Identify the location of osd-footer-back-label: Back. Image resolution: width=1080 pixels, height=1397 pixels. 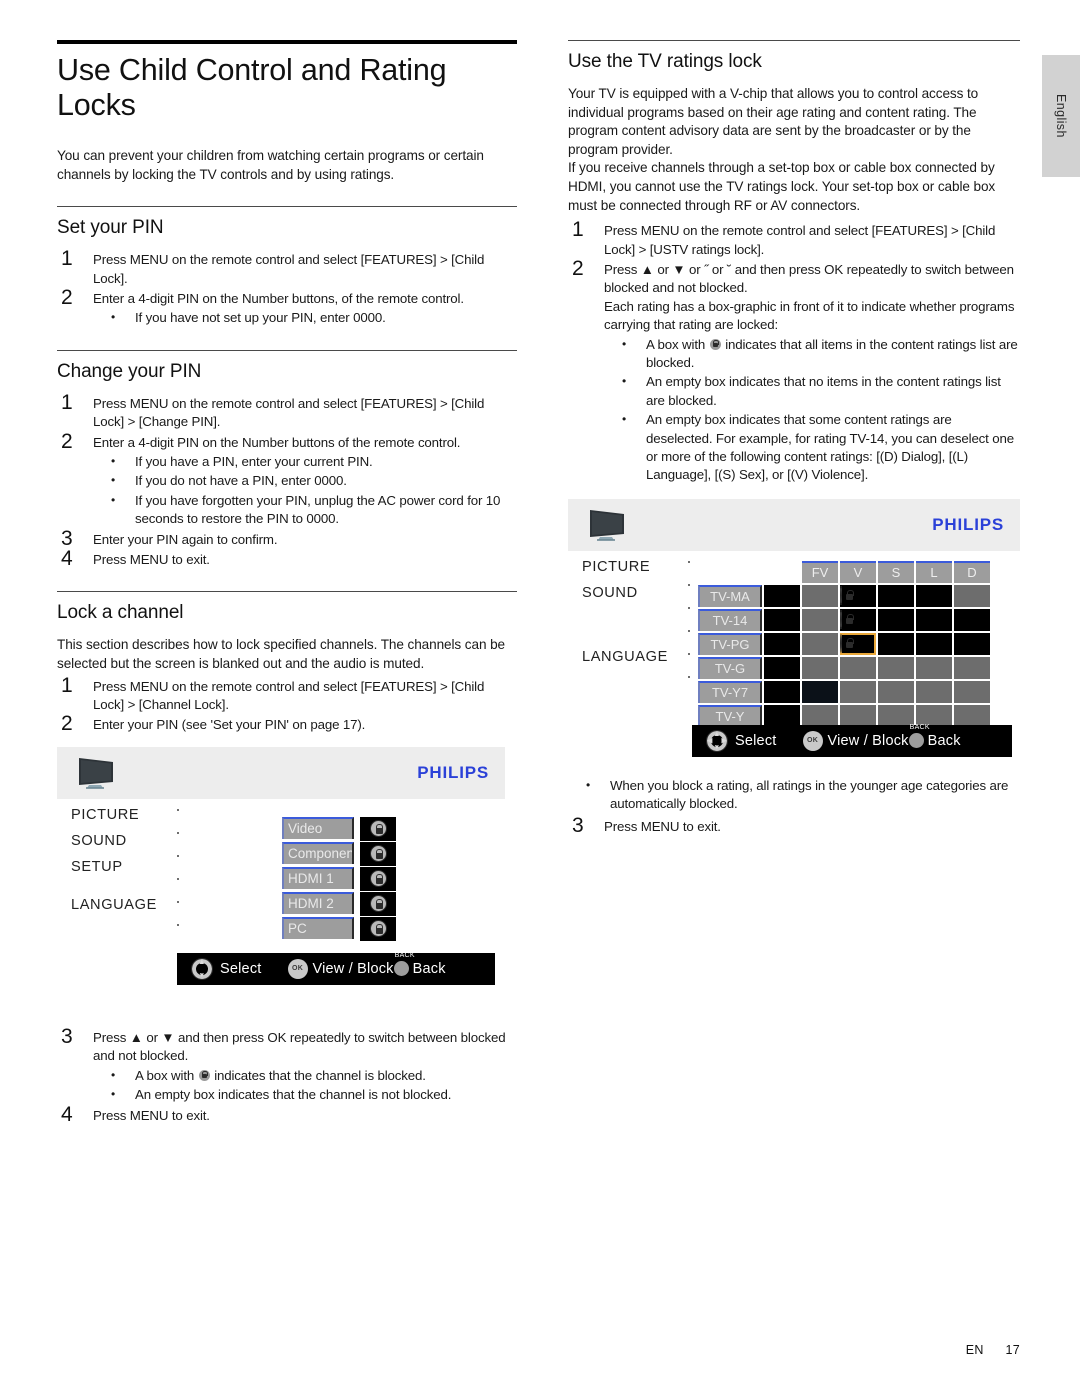
(429, 968).